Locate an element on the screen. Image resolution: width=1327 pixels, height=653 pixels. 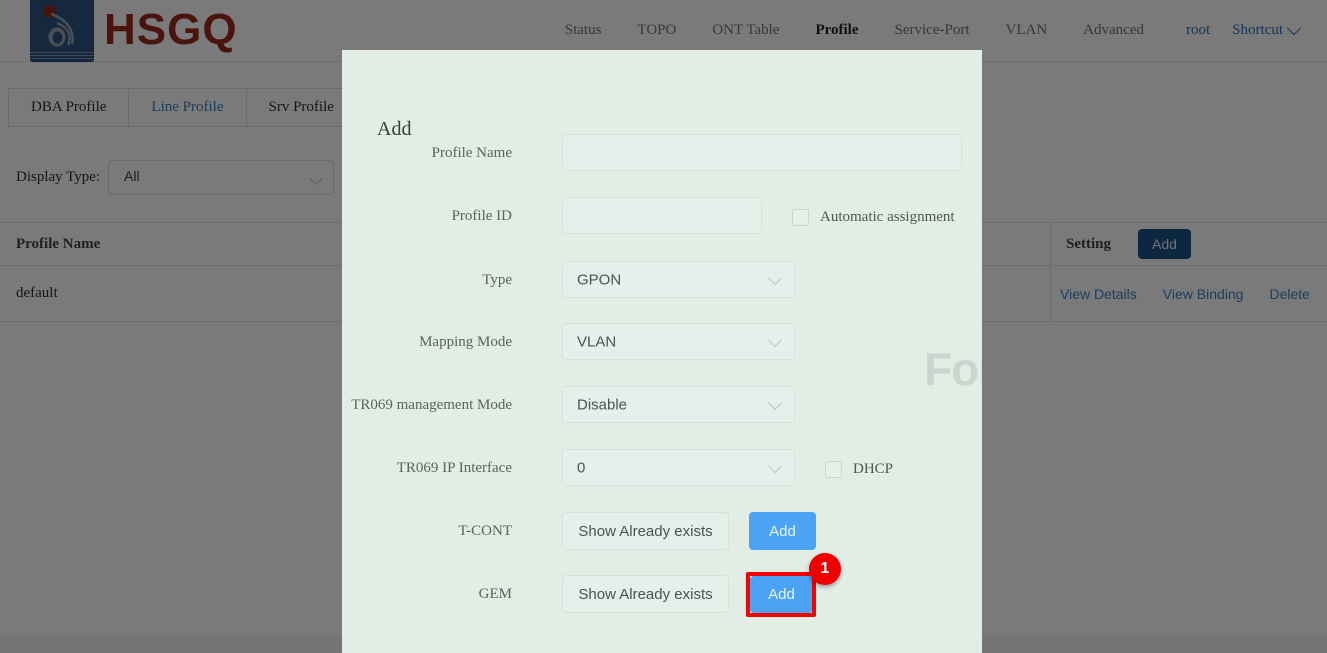
type-label: Type is located at coordinates (497, 280).